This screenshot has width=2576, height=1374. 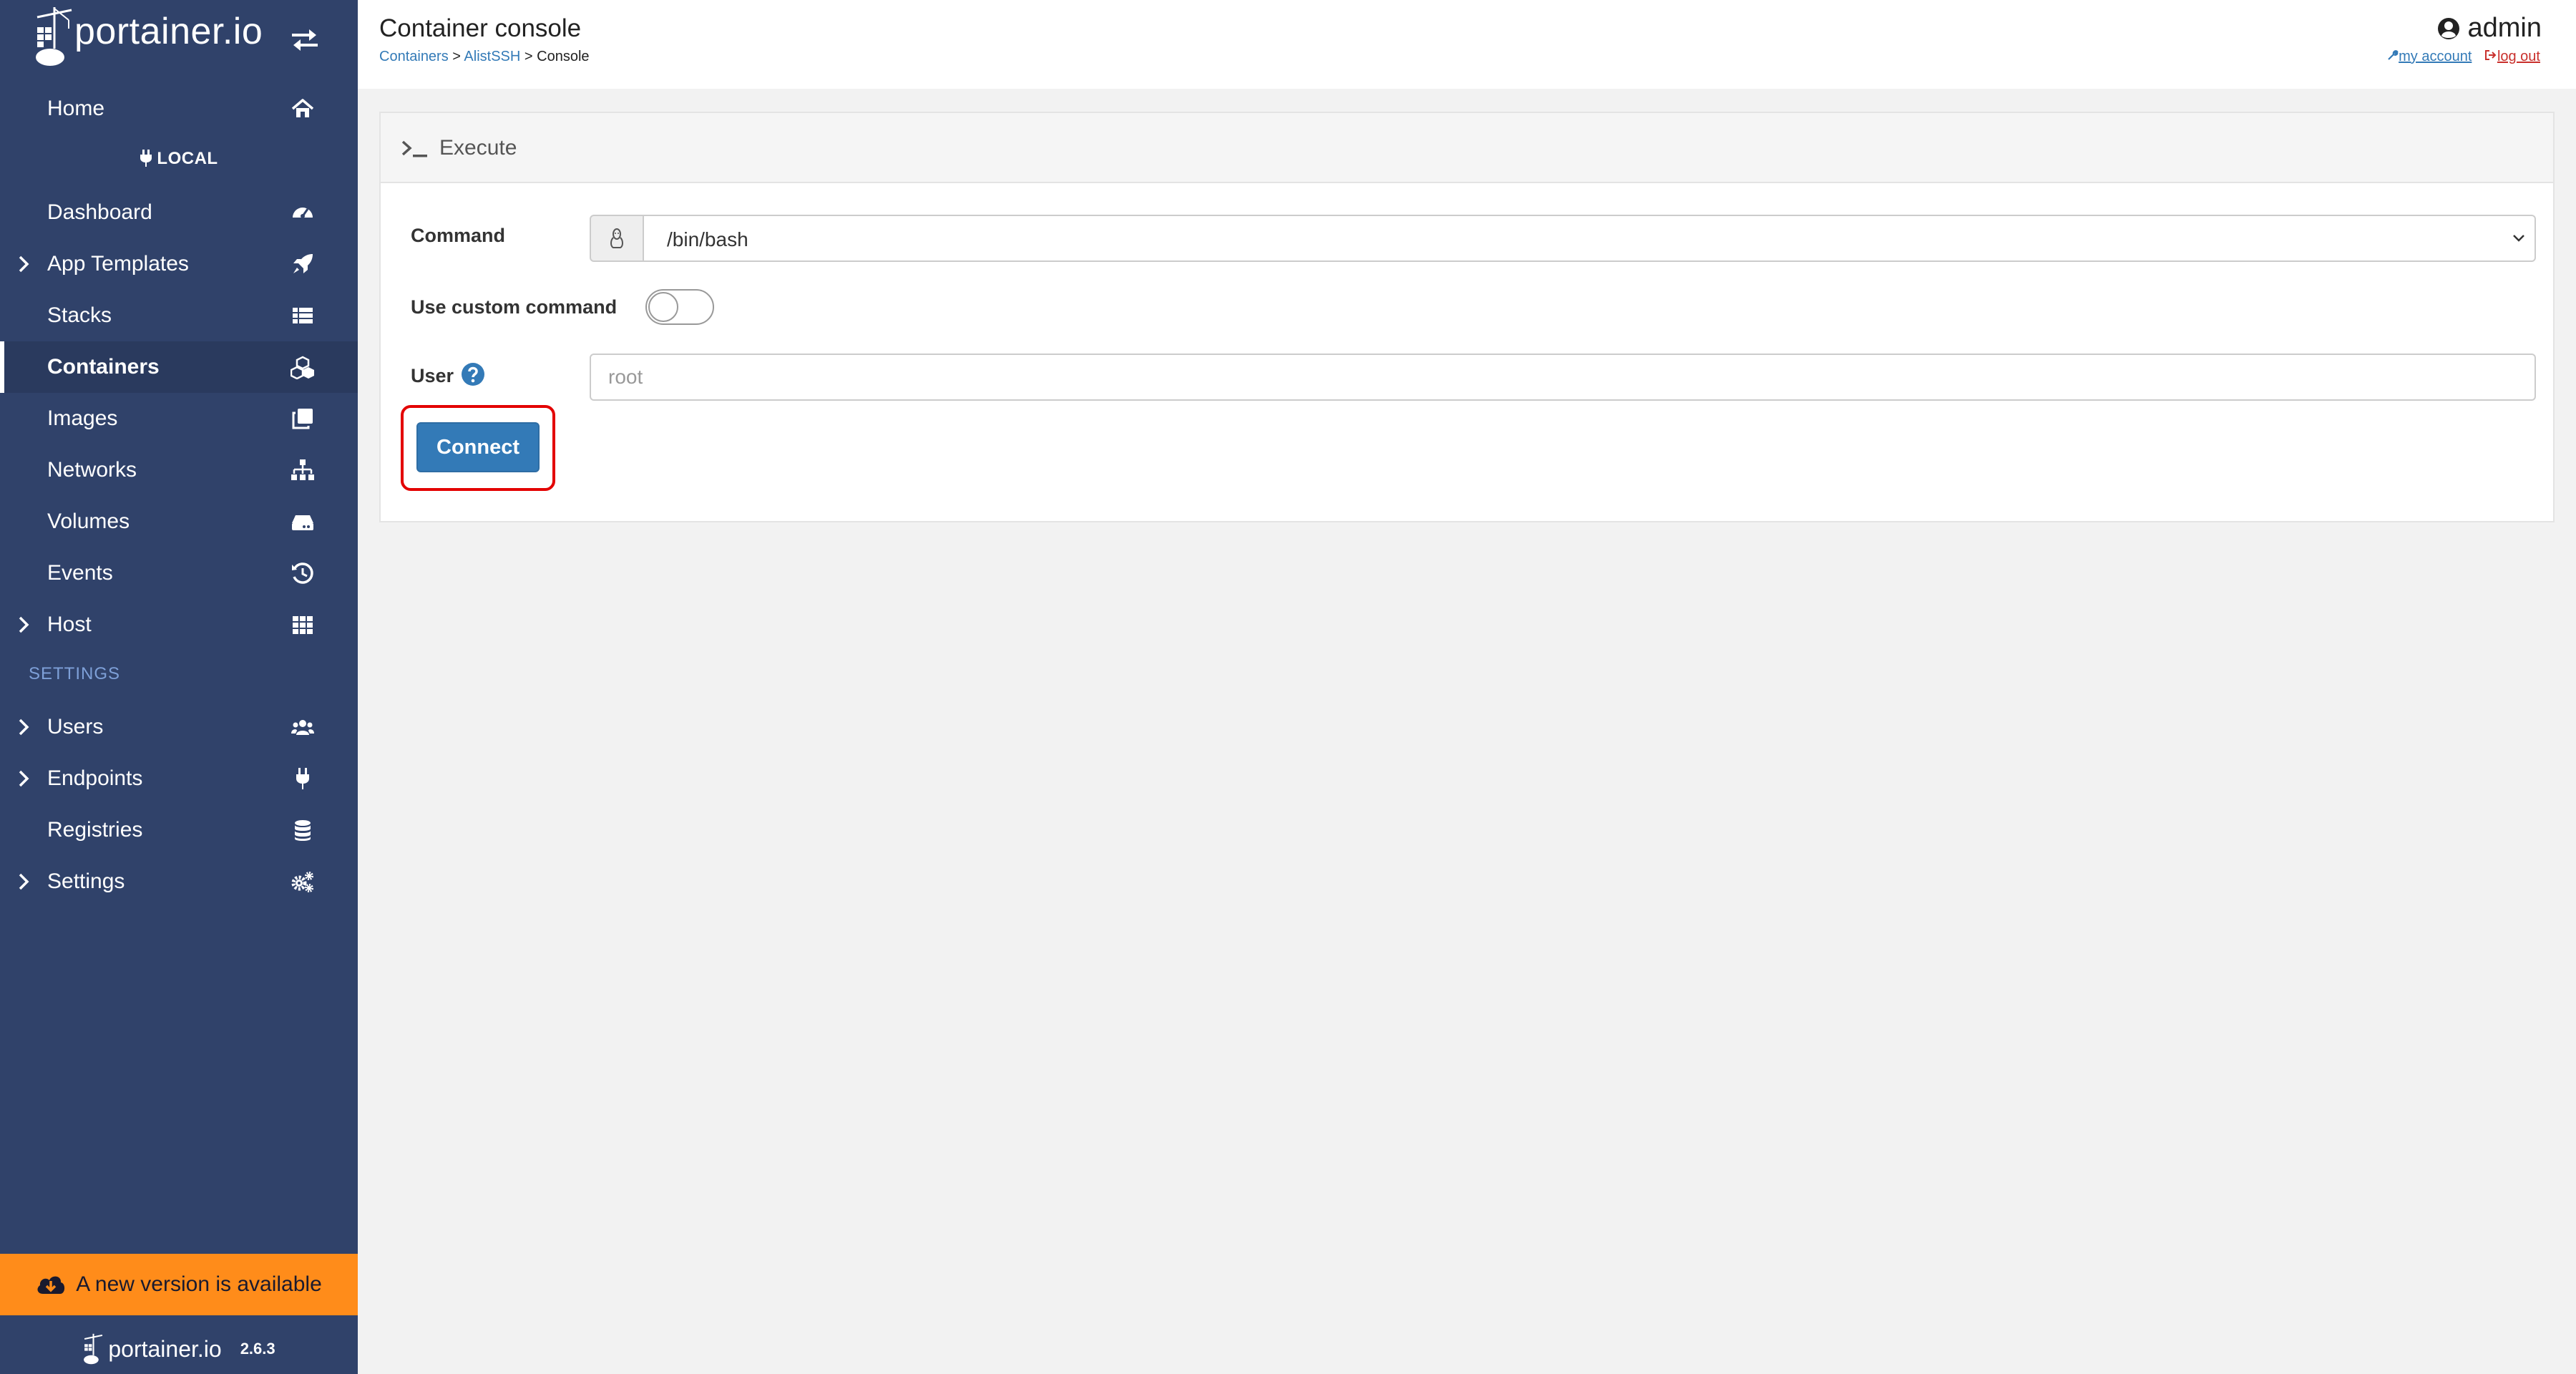 I want to click on my-account-label: my account, so click(x=2435, y=56).